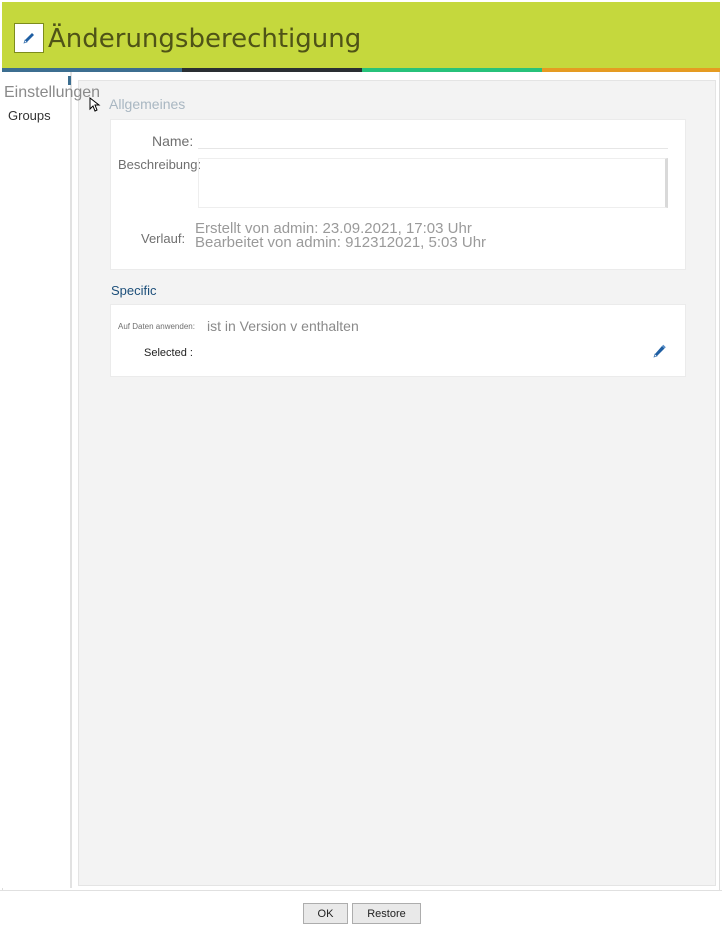 The height and width of the screenshot is (930, 722). I want to click on window-title: Änderungsberechtigung, so click(205, 39).